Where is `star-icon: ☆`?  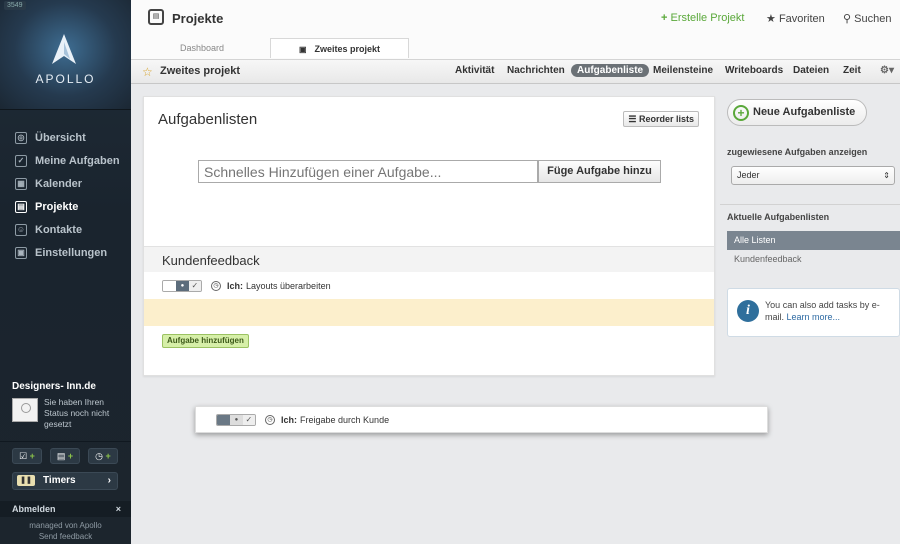
star-icon: ☆ is located at coordinates (147, 72).